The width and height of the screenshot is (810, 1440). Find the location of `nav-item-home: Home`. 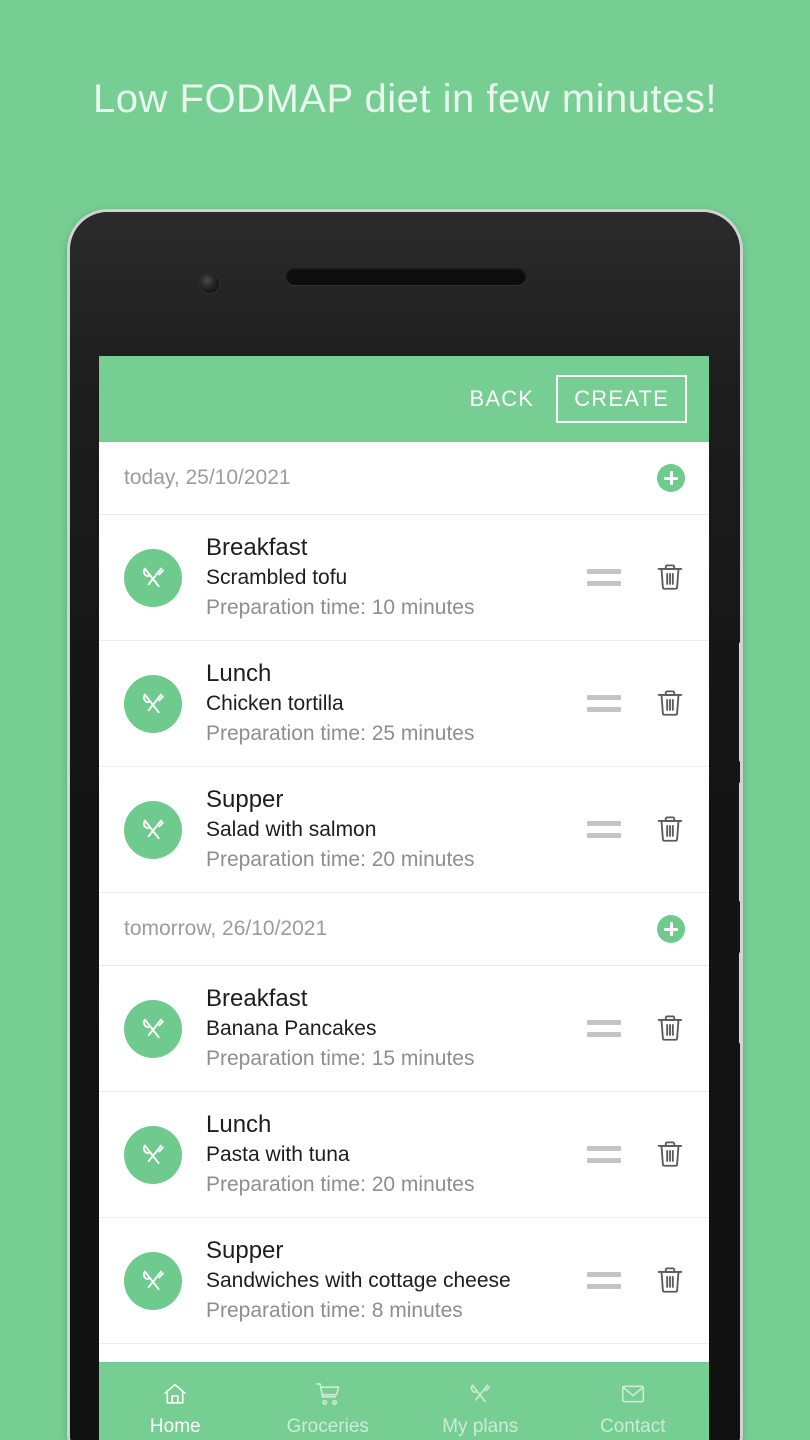

nav-item-home: Home is located at coordinates (175, 1408).